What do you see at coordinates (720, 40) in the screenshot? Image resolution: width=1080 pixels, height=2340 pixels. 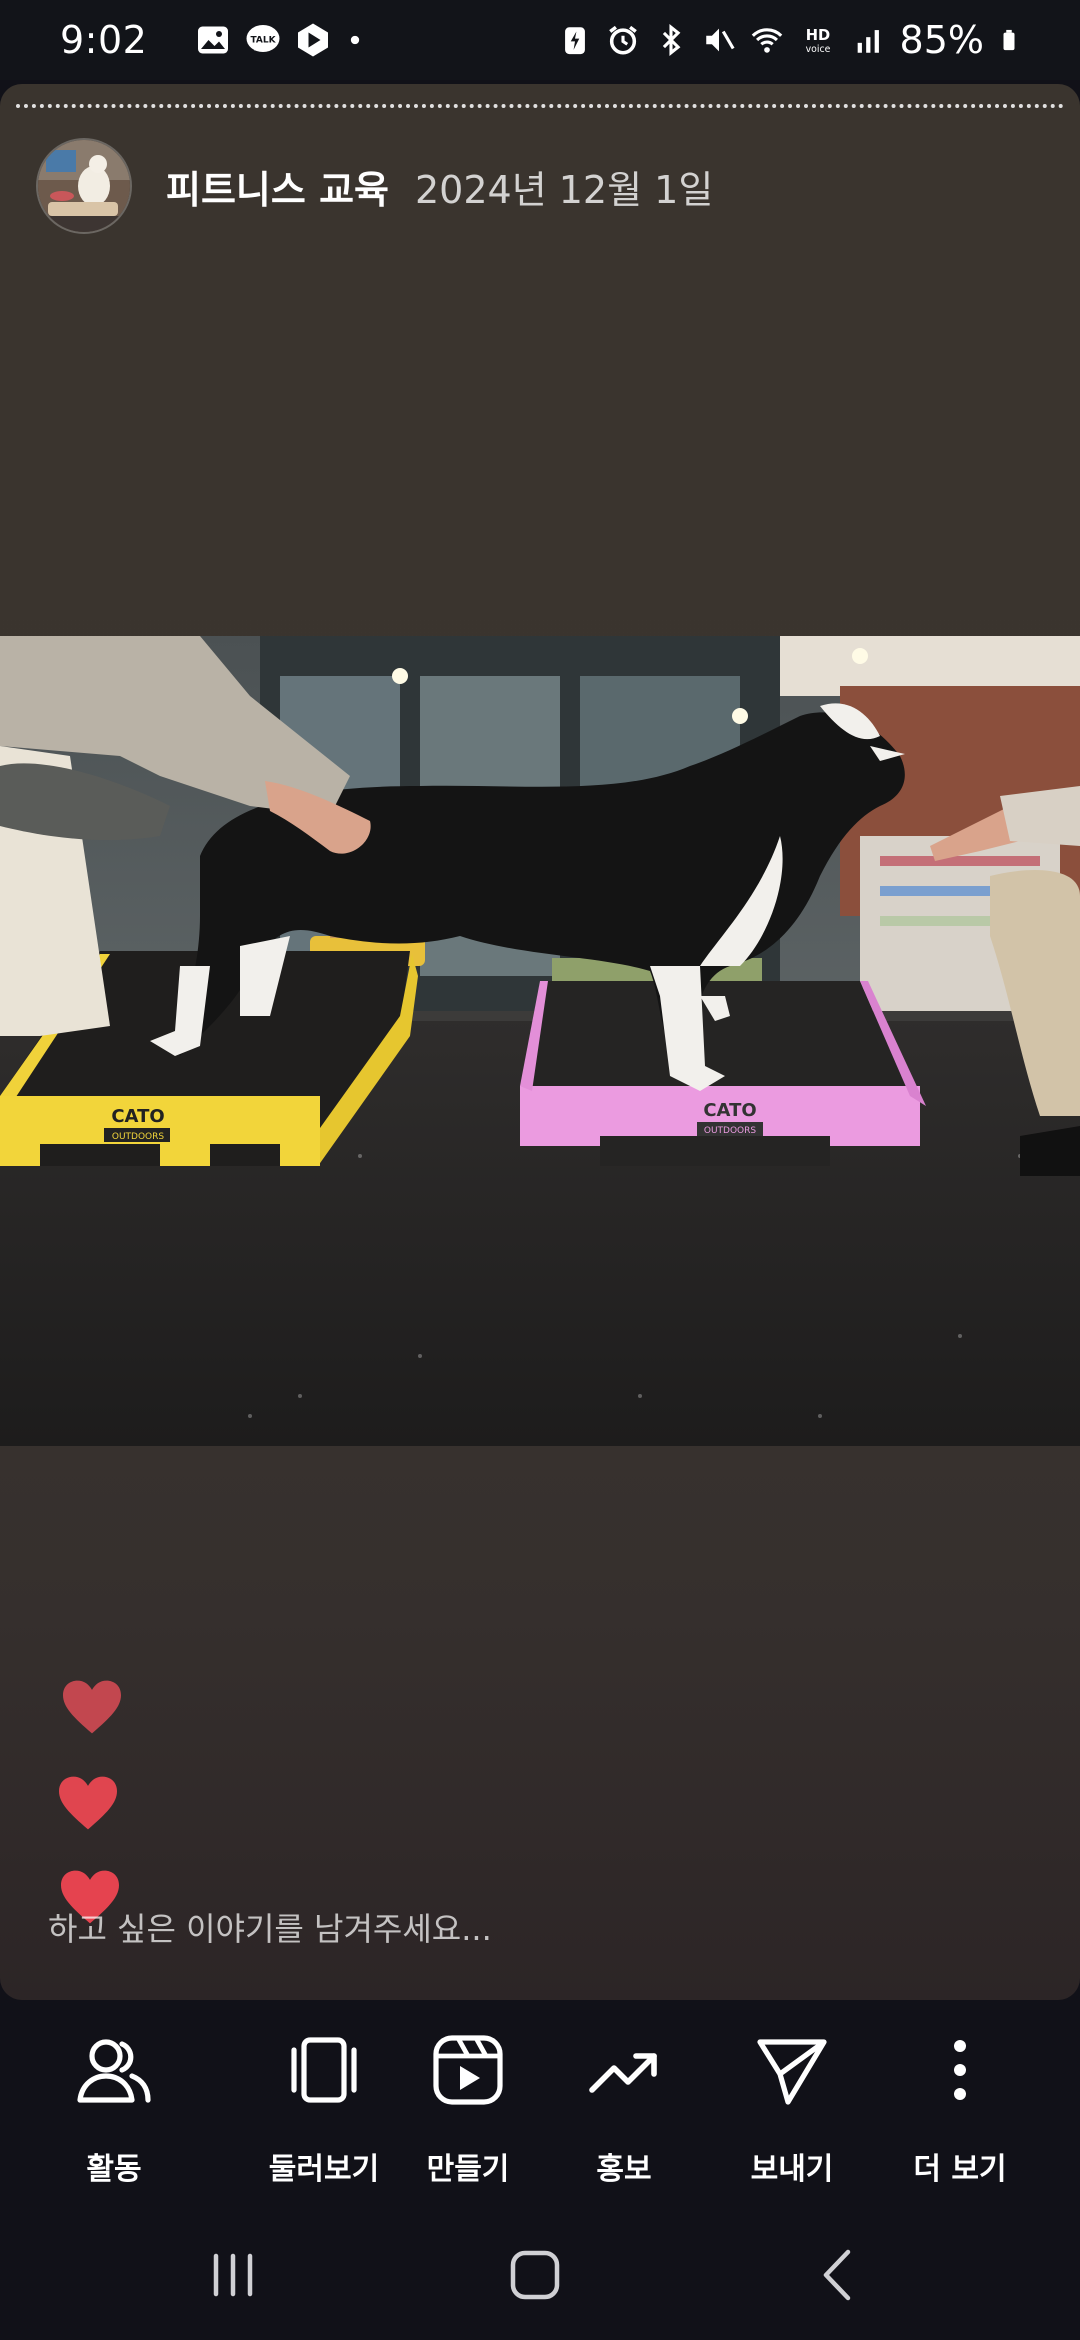 I see `mute-icon` at bounding box center [720, 40].